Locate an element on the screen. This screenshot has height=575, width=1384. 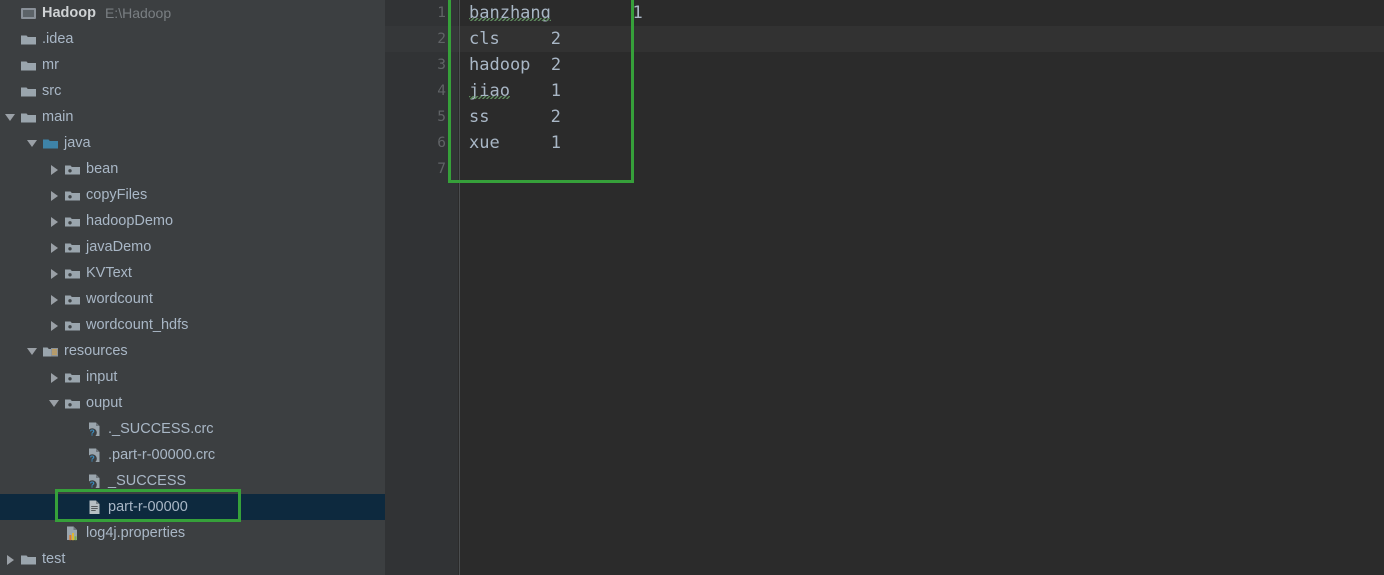
tree-item-label: resources is located at coordinates (96, 351).